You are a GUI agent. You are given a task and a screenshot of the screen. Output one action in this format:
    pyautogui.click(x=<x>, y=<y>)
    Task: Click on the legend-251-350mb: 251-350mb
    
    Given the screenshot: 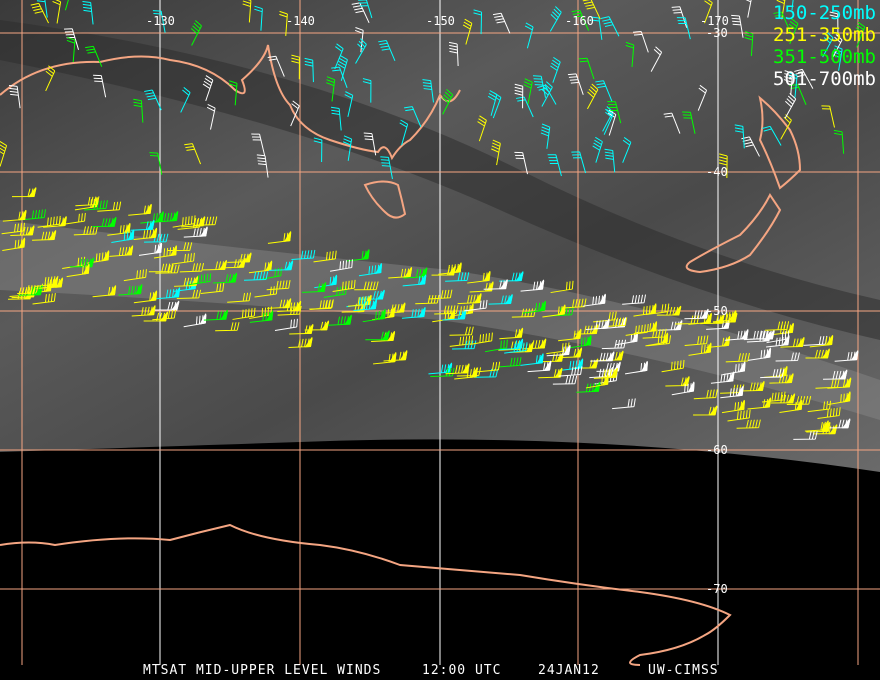 What is the action you would take?
    pyautogui.click(x=824, y=35)
    